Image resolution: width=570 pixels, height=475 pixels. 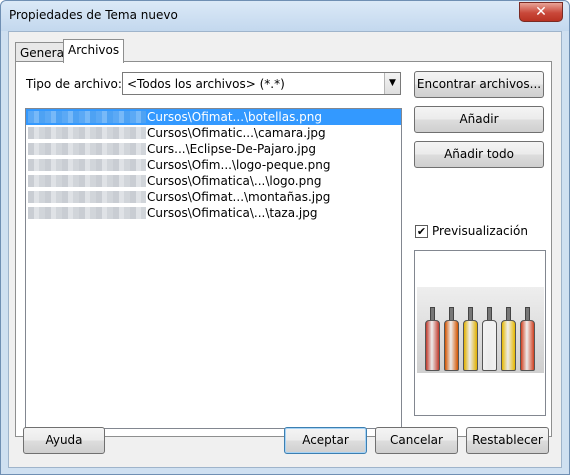 What do you see at coordinates (239, 197) in the screenshot?
I see `file-path-text: Cursos\Ofimat...\montañas.jpg` at bounding box center [239, 197].